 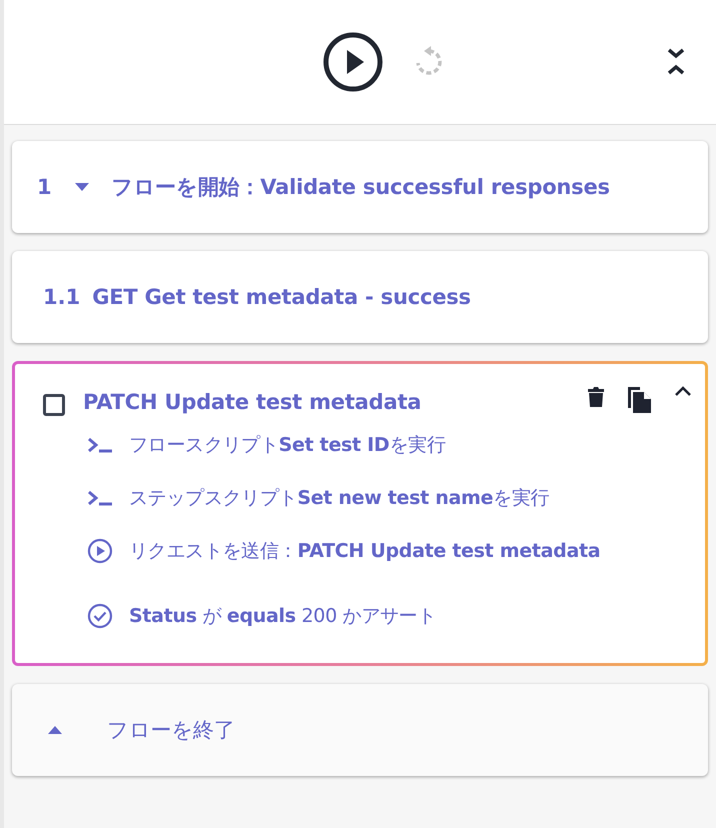 What do you see at coordinates (54, 405) in the screenshot?
I see `checkbox` at bounding box center [54, 405].